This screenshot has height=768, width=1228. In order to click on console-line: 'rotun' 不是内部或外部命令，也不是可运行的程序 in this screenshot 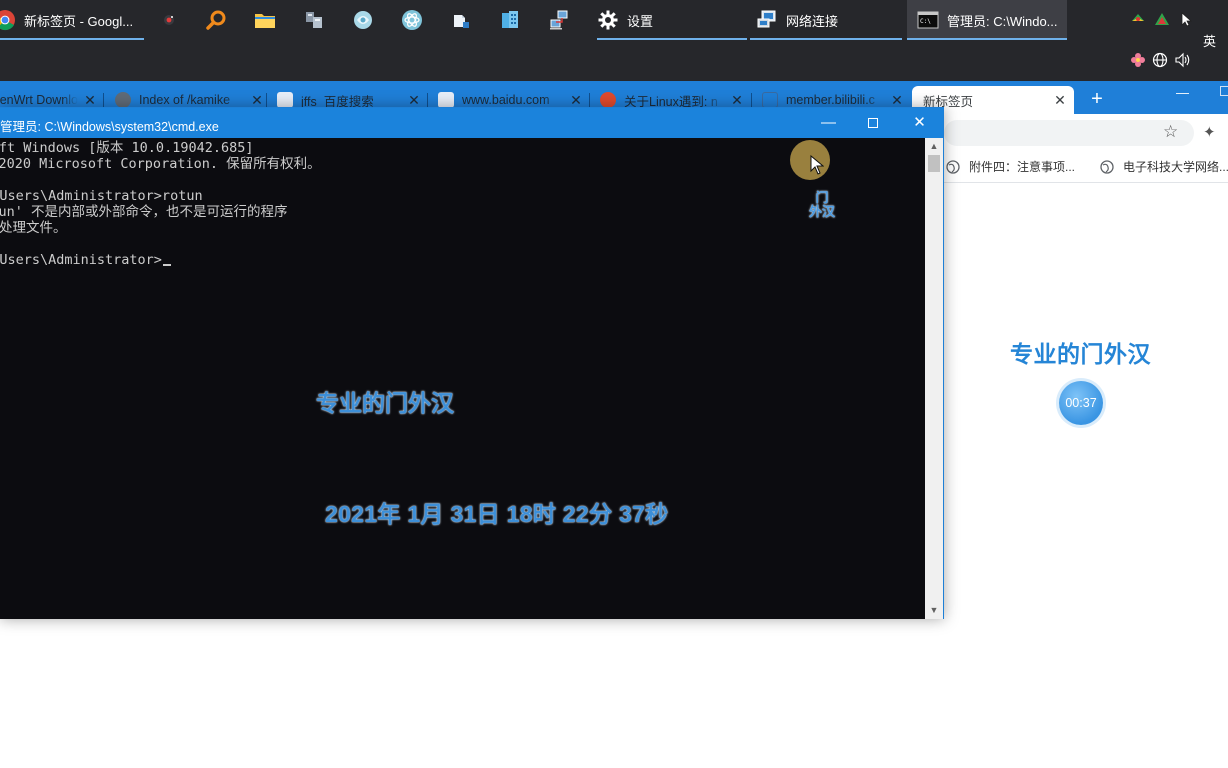, I will do `click(144, 212)`.